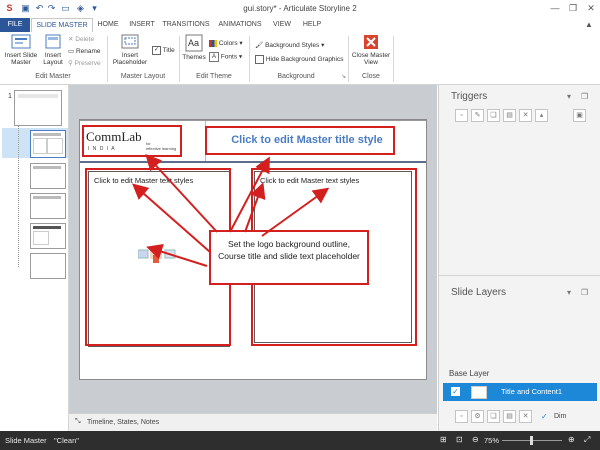 The width and height of the screenshot is (600, 450). Describe the element at coordinates (26, 440) in the screenshot. I see `status-mode: Slide Master` at that location.